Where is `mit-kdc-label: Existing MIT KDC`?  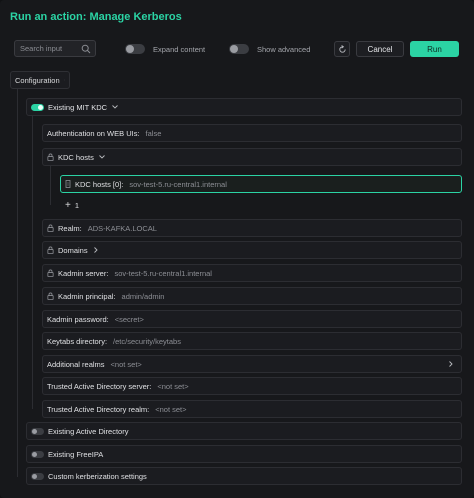
mit-kdc-label: Existing MIT KDC is located at coordinates (78, 107).